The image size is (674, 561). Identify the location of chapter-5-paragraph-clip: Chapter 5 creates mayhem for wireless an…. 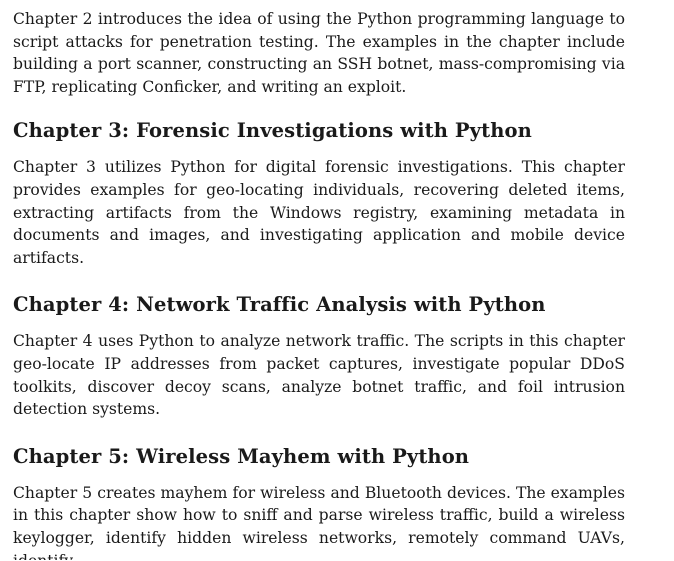
(319, 515).